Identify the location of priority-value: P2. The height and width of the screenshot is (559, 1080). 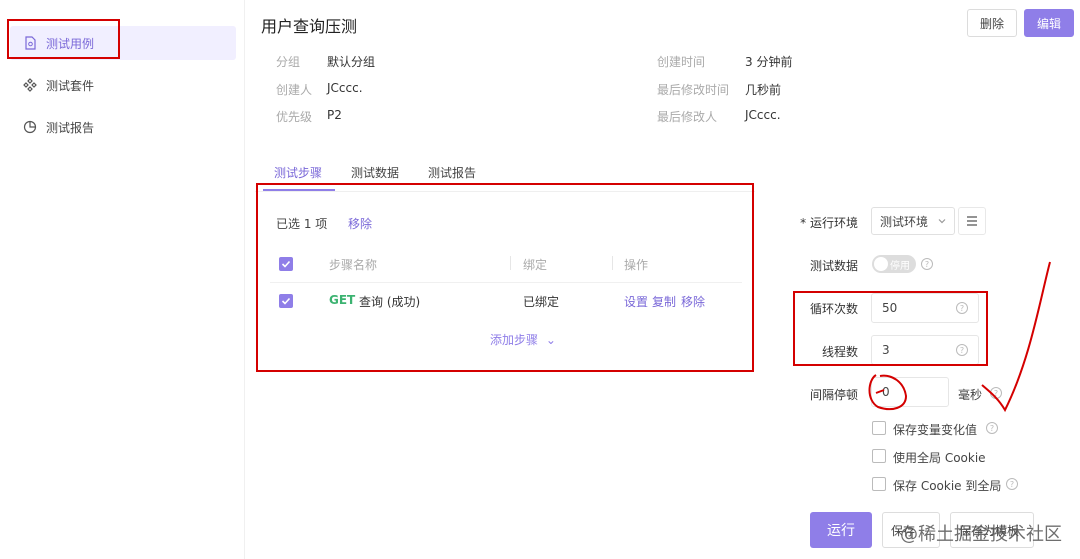
(334, 115).